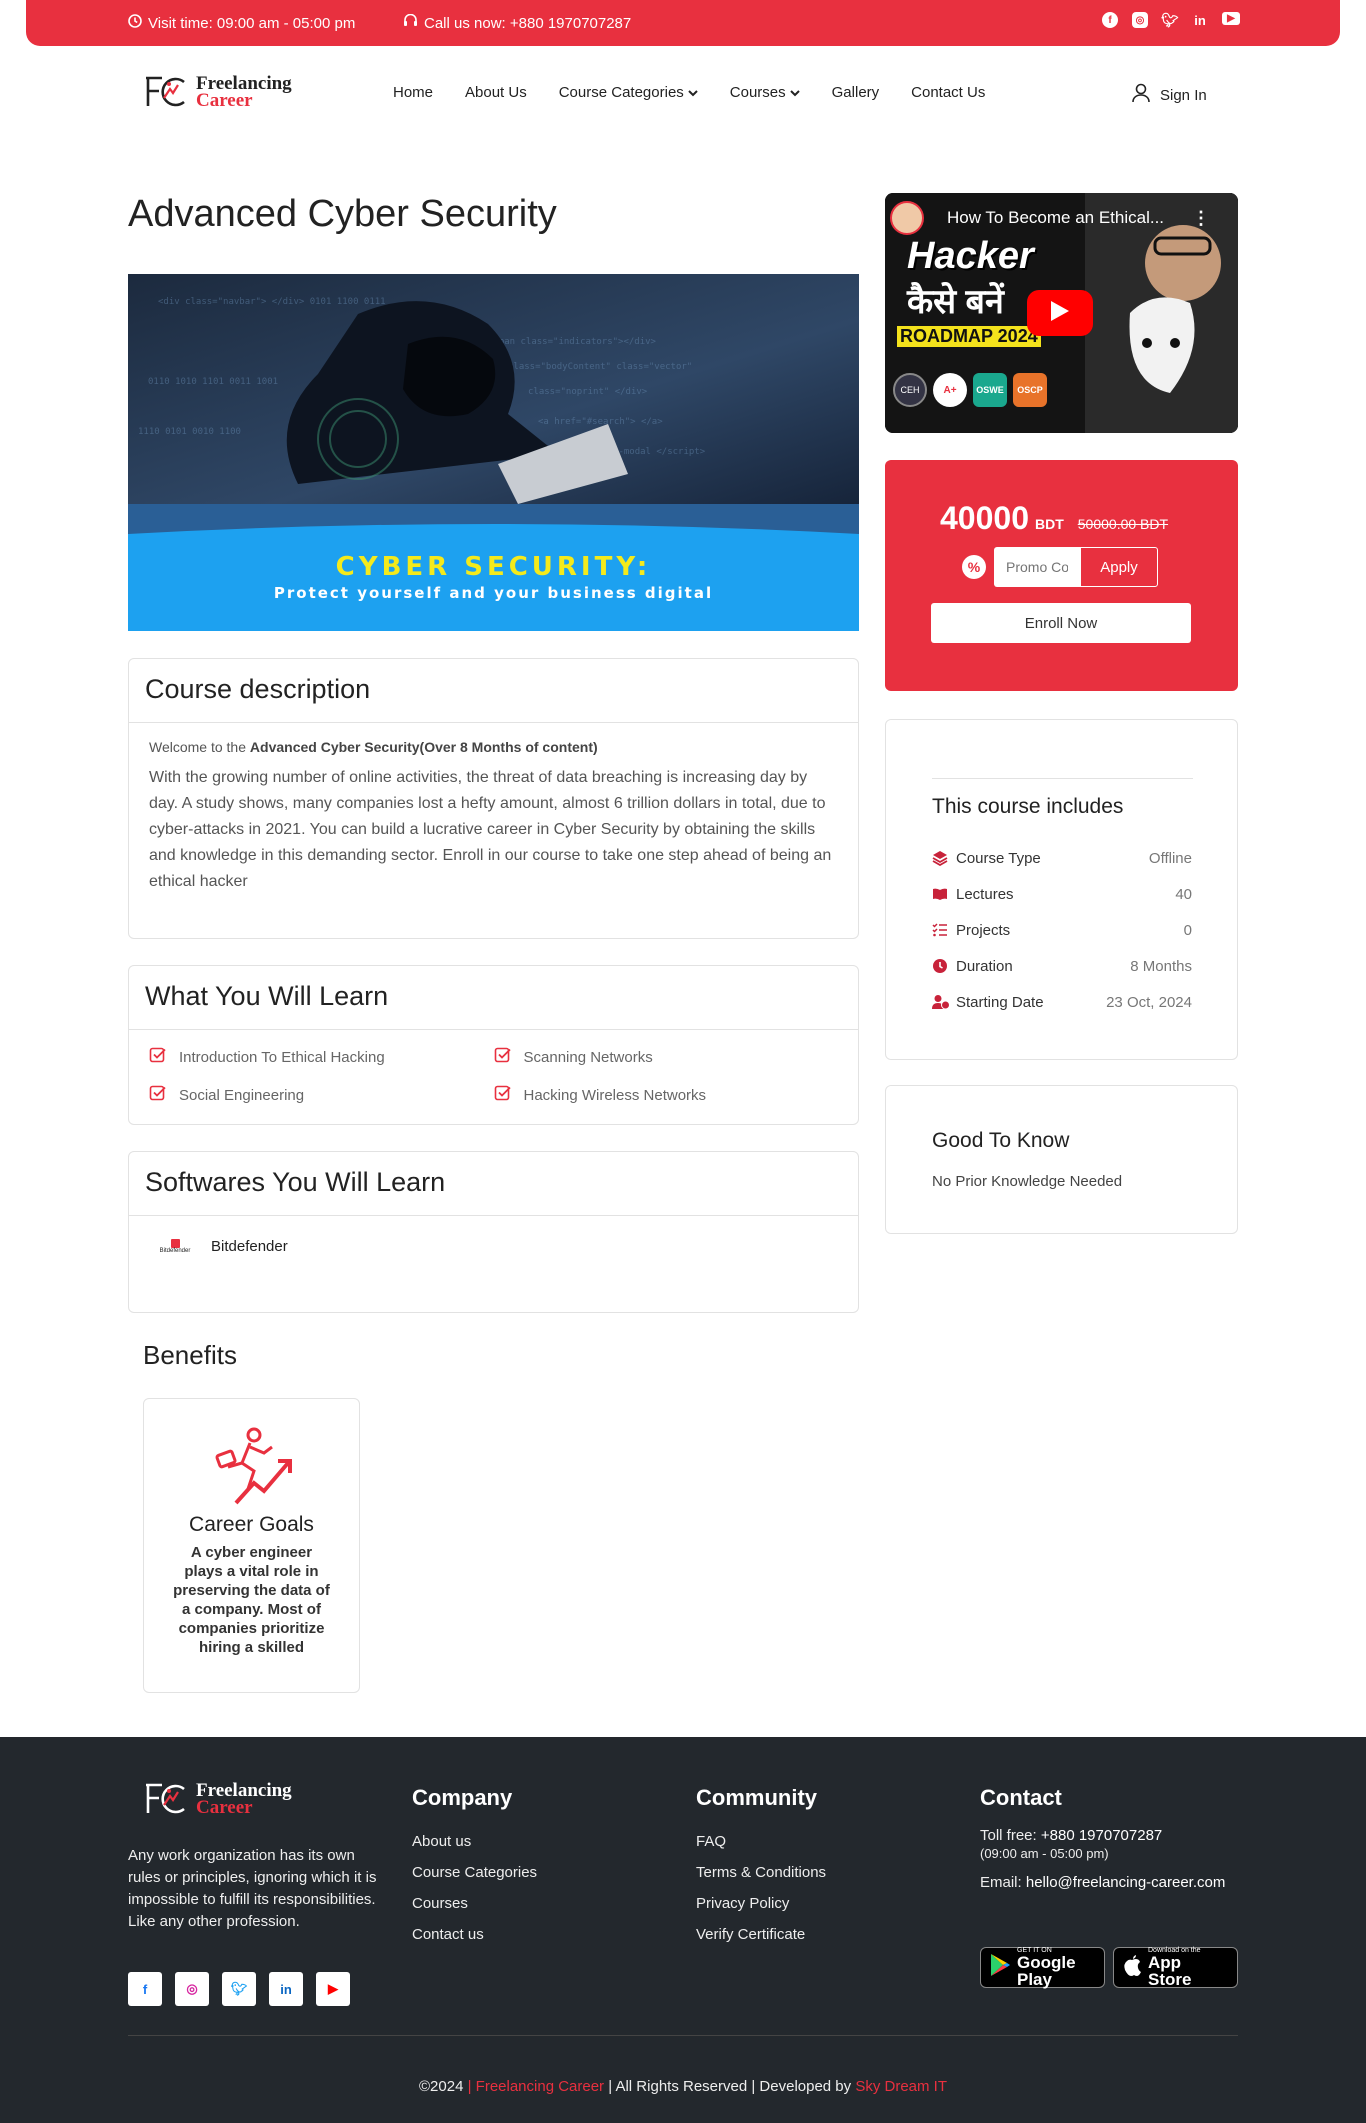 This screenshot has height=2123, width=1366. I want to click on divider, so click(1062, 778).